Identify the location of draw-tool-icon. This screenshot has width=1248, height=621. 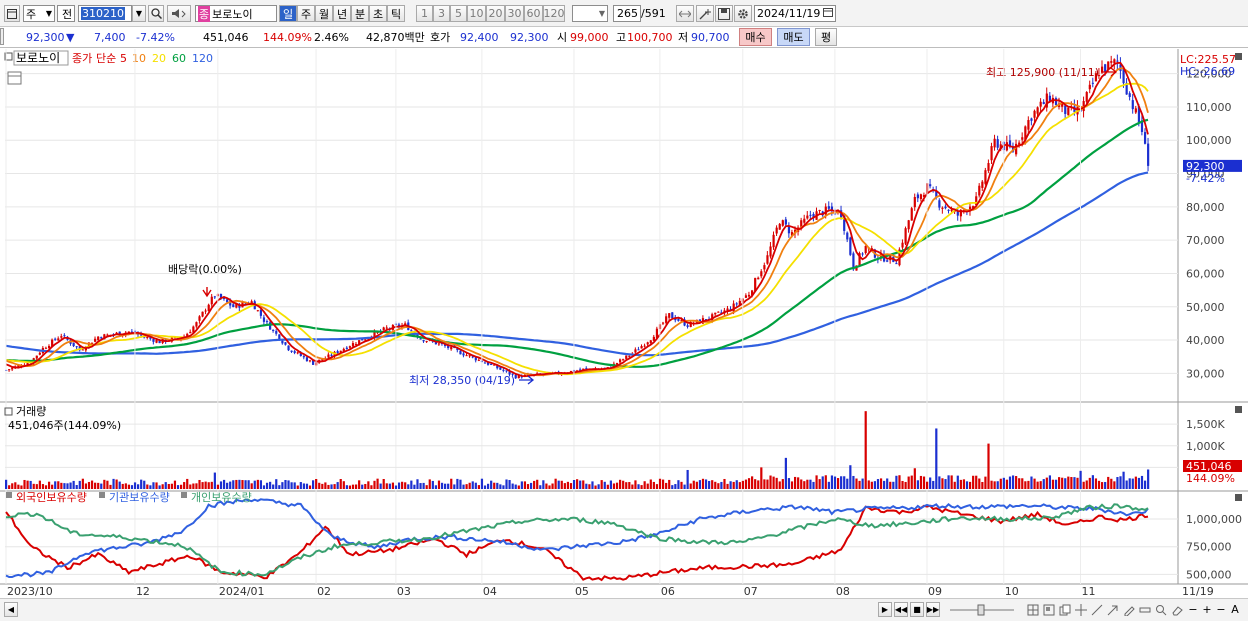
(705, 13).